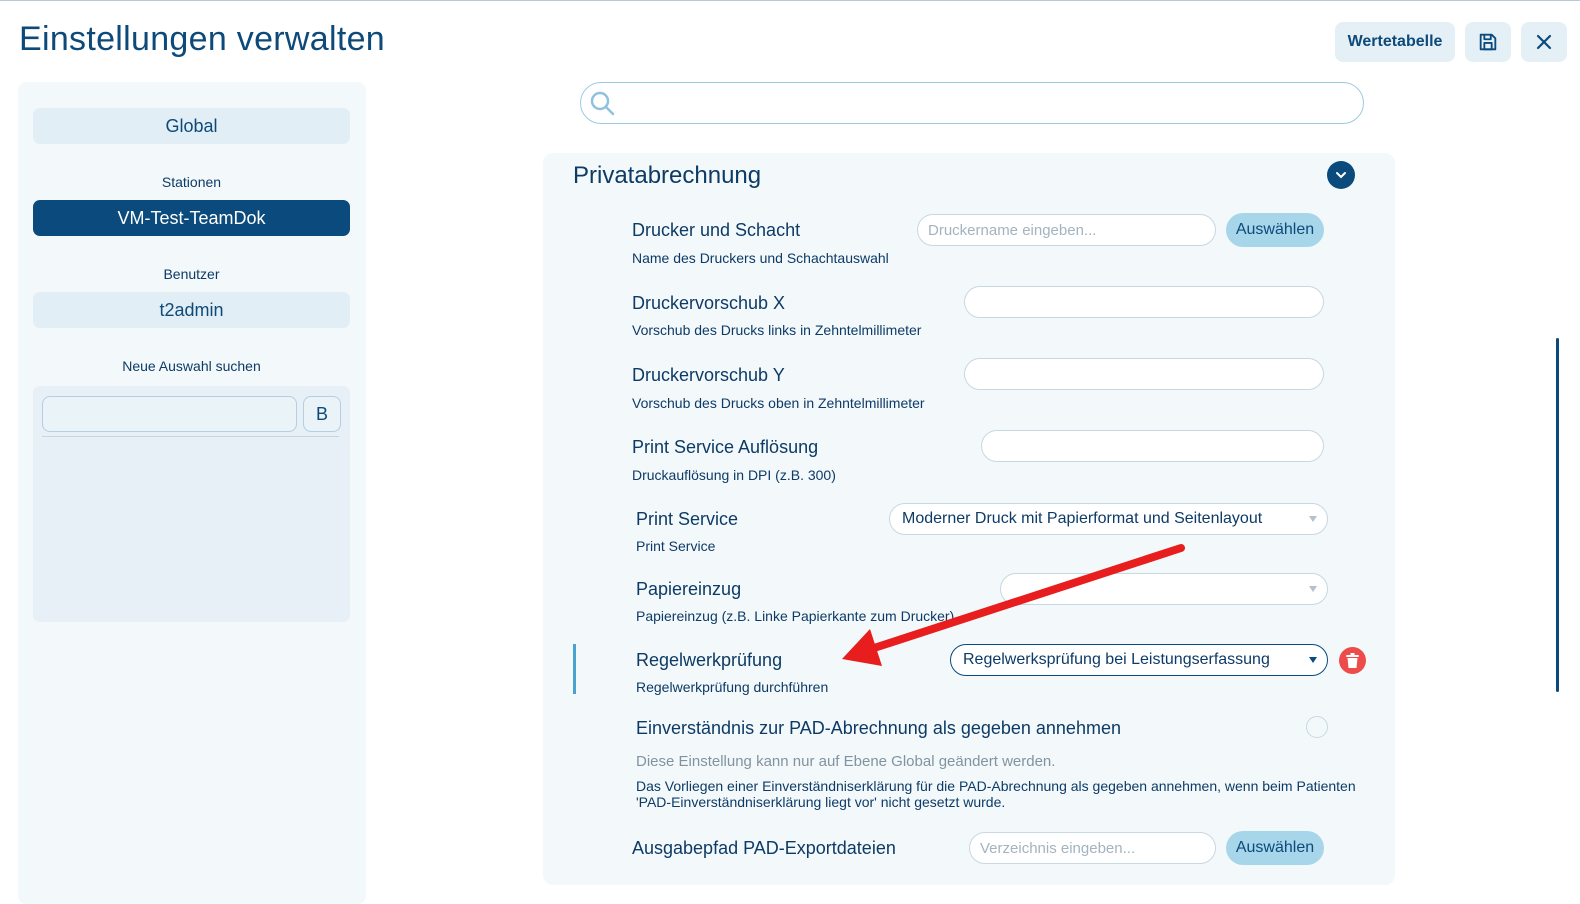 The height and width of the screenshot is (904, 1580). I want to click on divider, so click(190, 436).